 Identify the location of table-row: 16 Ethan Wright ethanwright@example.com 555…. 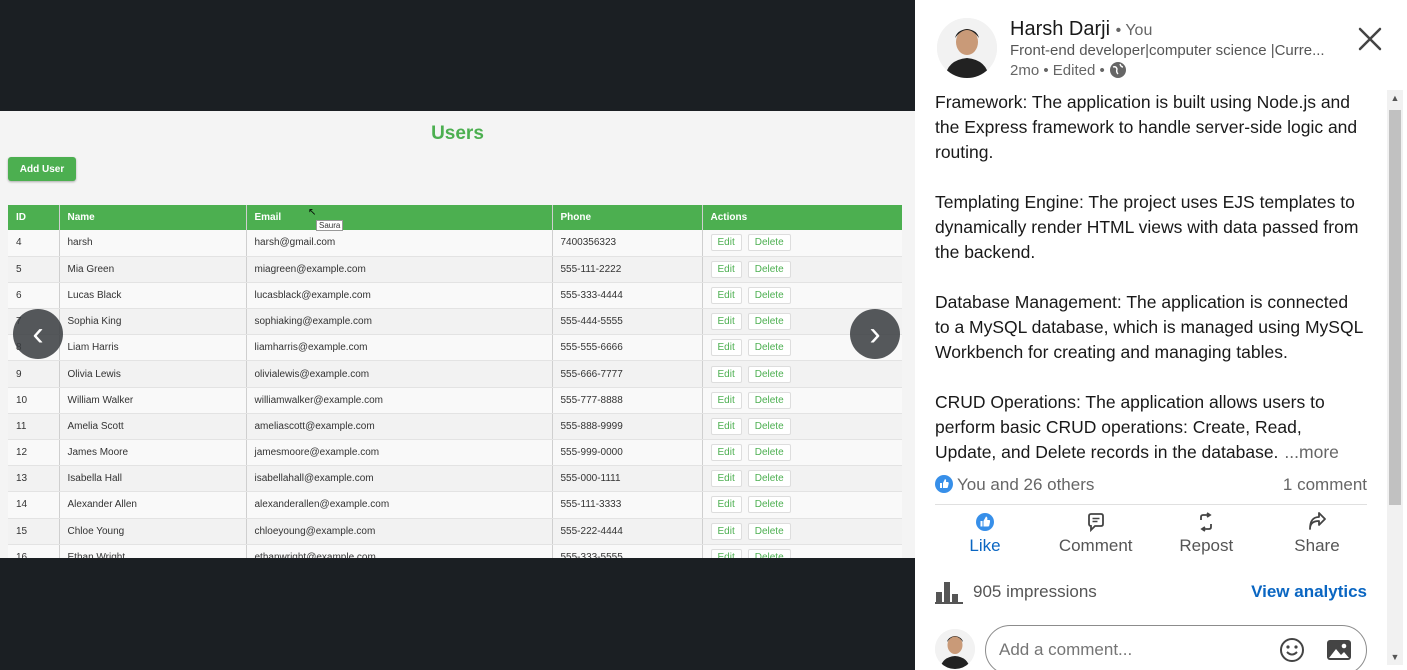
(455, 551).